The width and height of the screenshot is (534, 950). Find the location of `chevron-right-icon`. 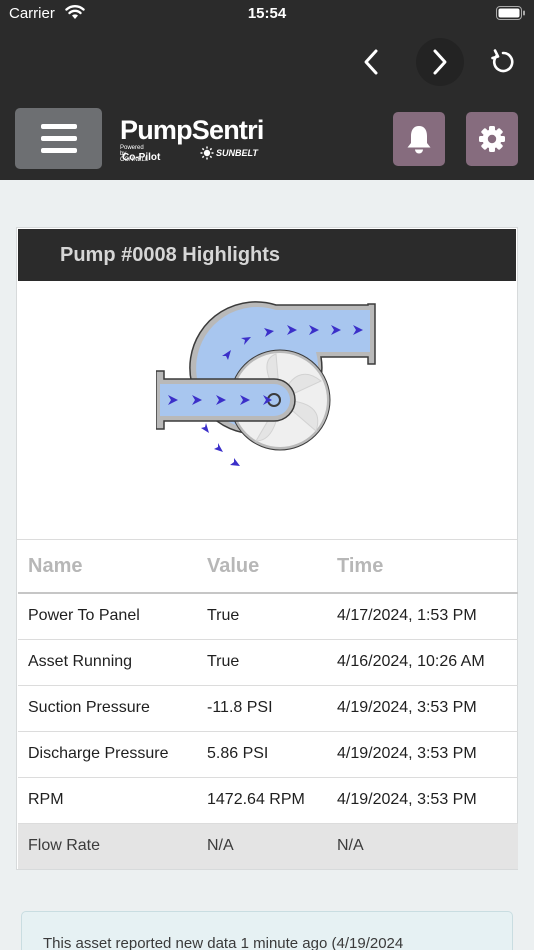

chevron-right-icon is located at coordinates (440, 62).